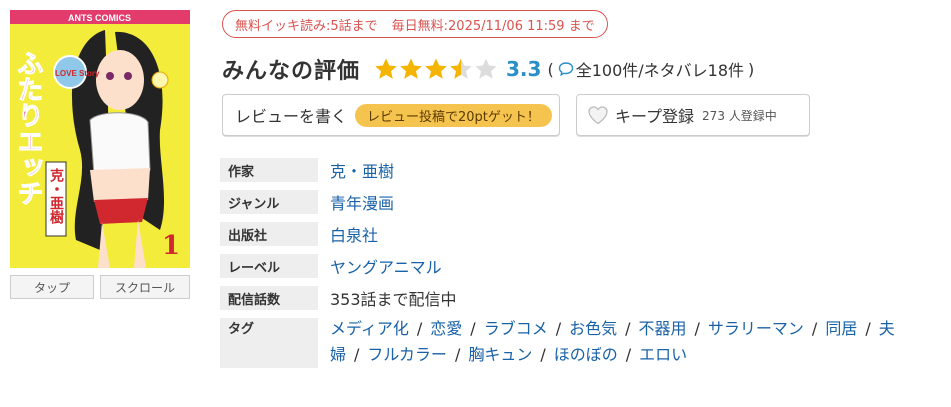  Describe the element at coordinates (56, 196) in the screenshot. I see `cover-author-mark: 克・亜樹` at that location.